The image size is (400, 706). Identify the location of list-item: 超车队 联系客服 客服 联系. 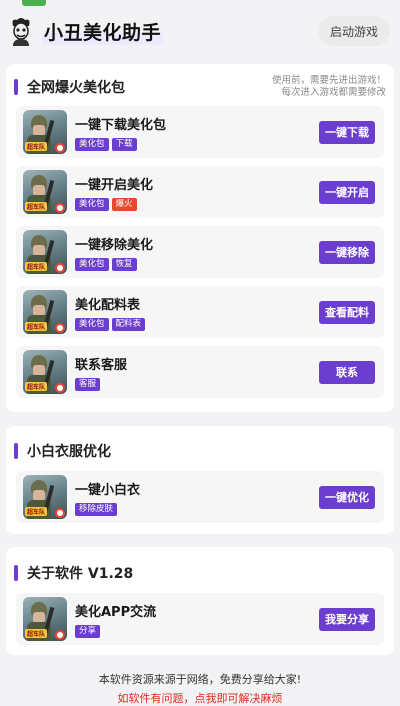
(200, 372).